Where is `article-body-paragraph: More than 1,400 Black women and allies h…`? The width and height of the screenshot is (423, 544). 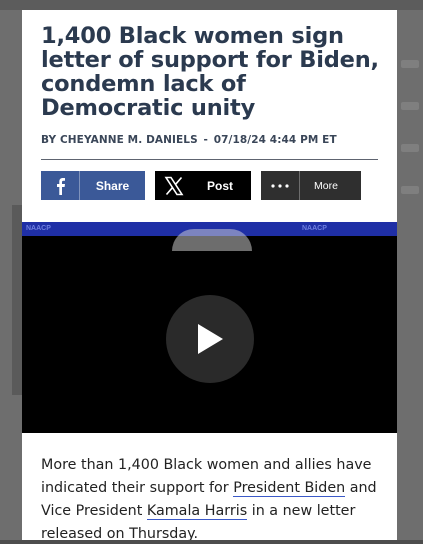 article-body-paragraph: More than 1,400 Black women and allies h… is located at coordinates (211, 499).